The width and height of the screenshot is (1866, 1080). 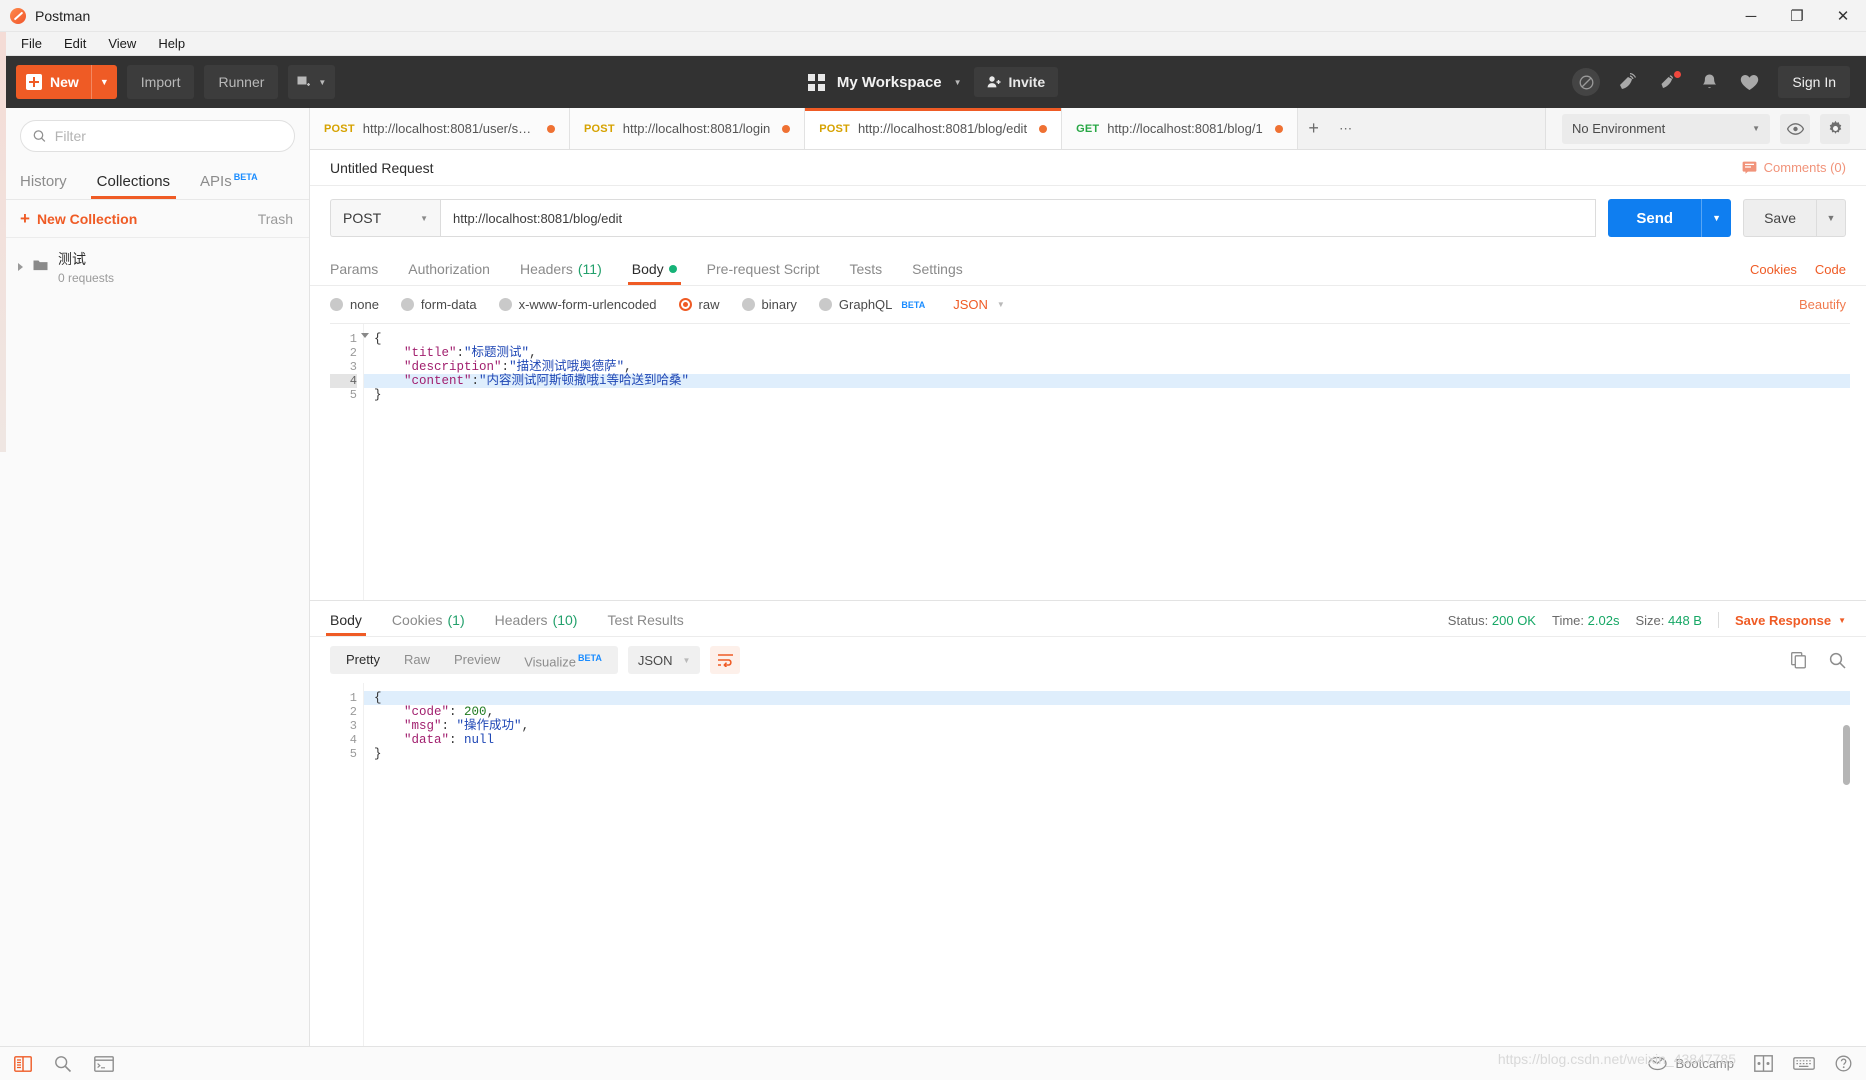 What do you see at coordinates (645, 624) in the screenshot?
I see `response-tab-test-results: Test Results` at bounding box center [645, 624].